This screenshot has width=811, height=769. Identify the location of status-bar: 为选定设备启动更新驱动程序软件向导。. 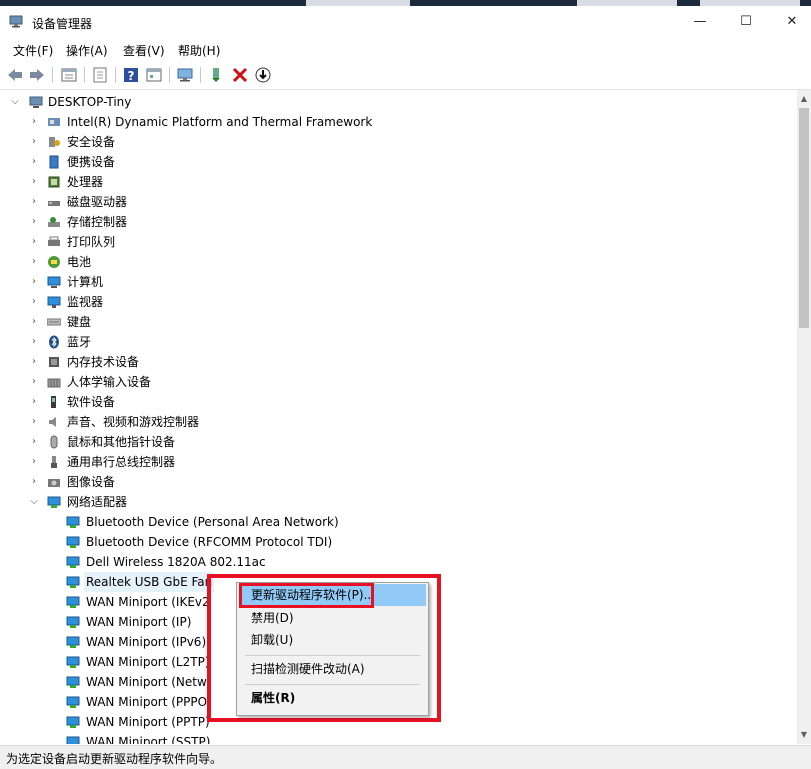
(405, 757).